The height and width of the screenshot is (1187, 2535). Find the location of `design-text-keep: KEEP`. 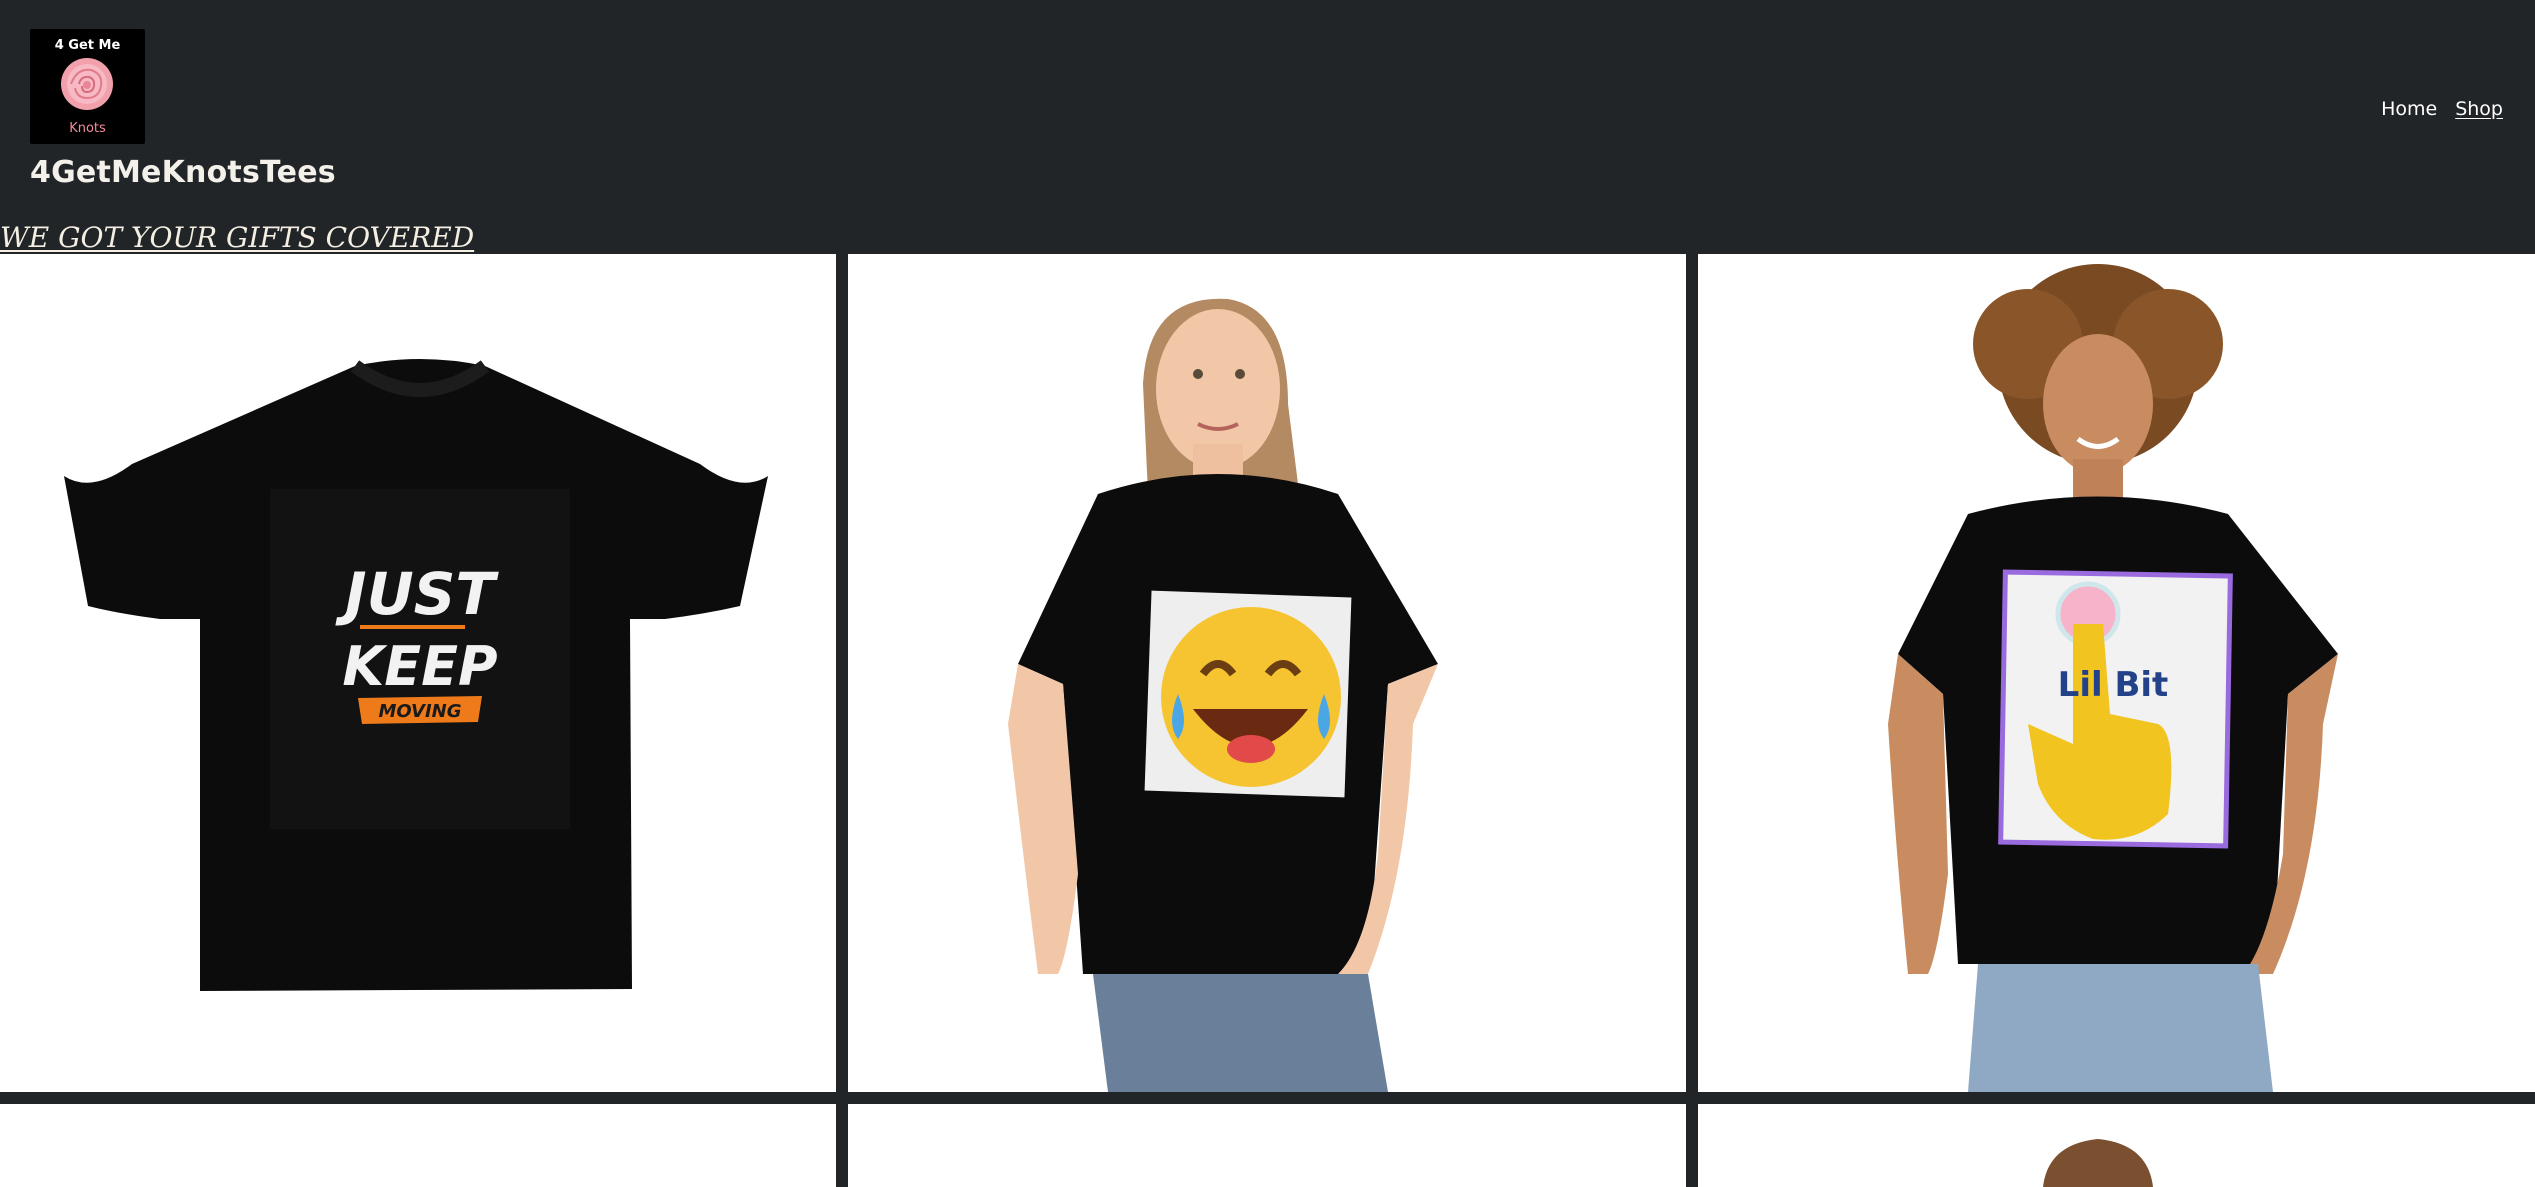

design-text-keep: KEEP is located at coordinates (419, 666).